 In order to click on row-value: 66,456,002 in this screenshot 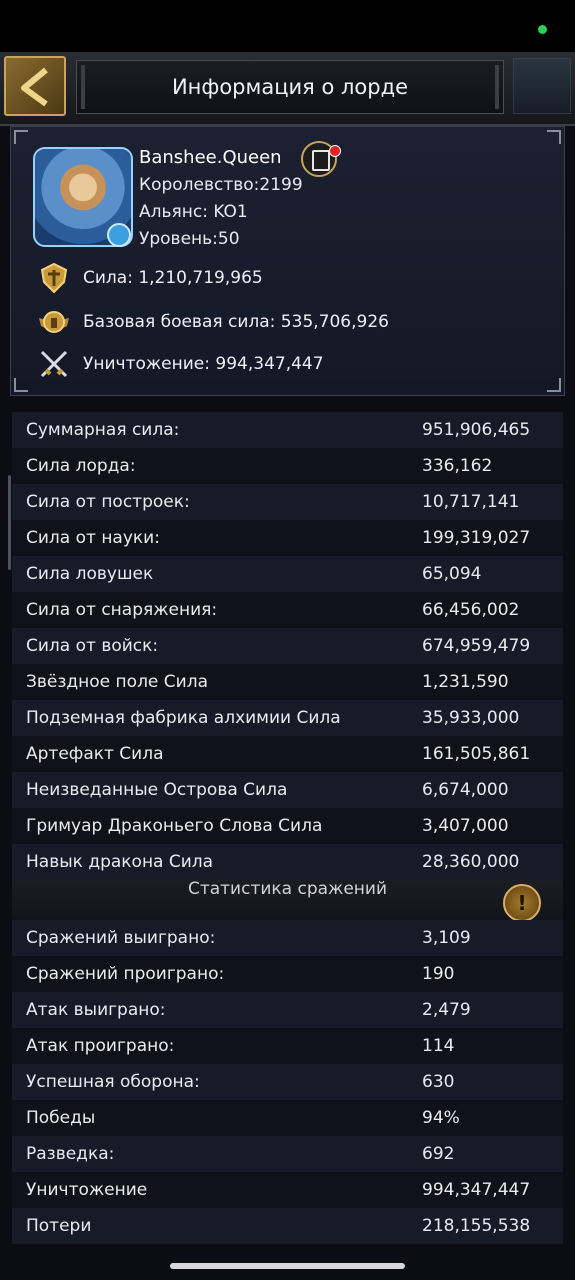, I will do `click(471, 610)`.